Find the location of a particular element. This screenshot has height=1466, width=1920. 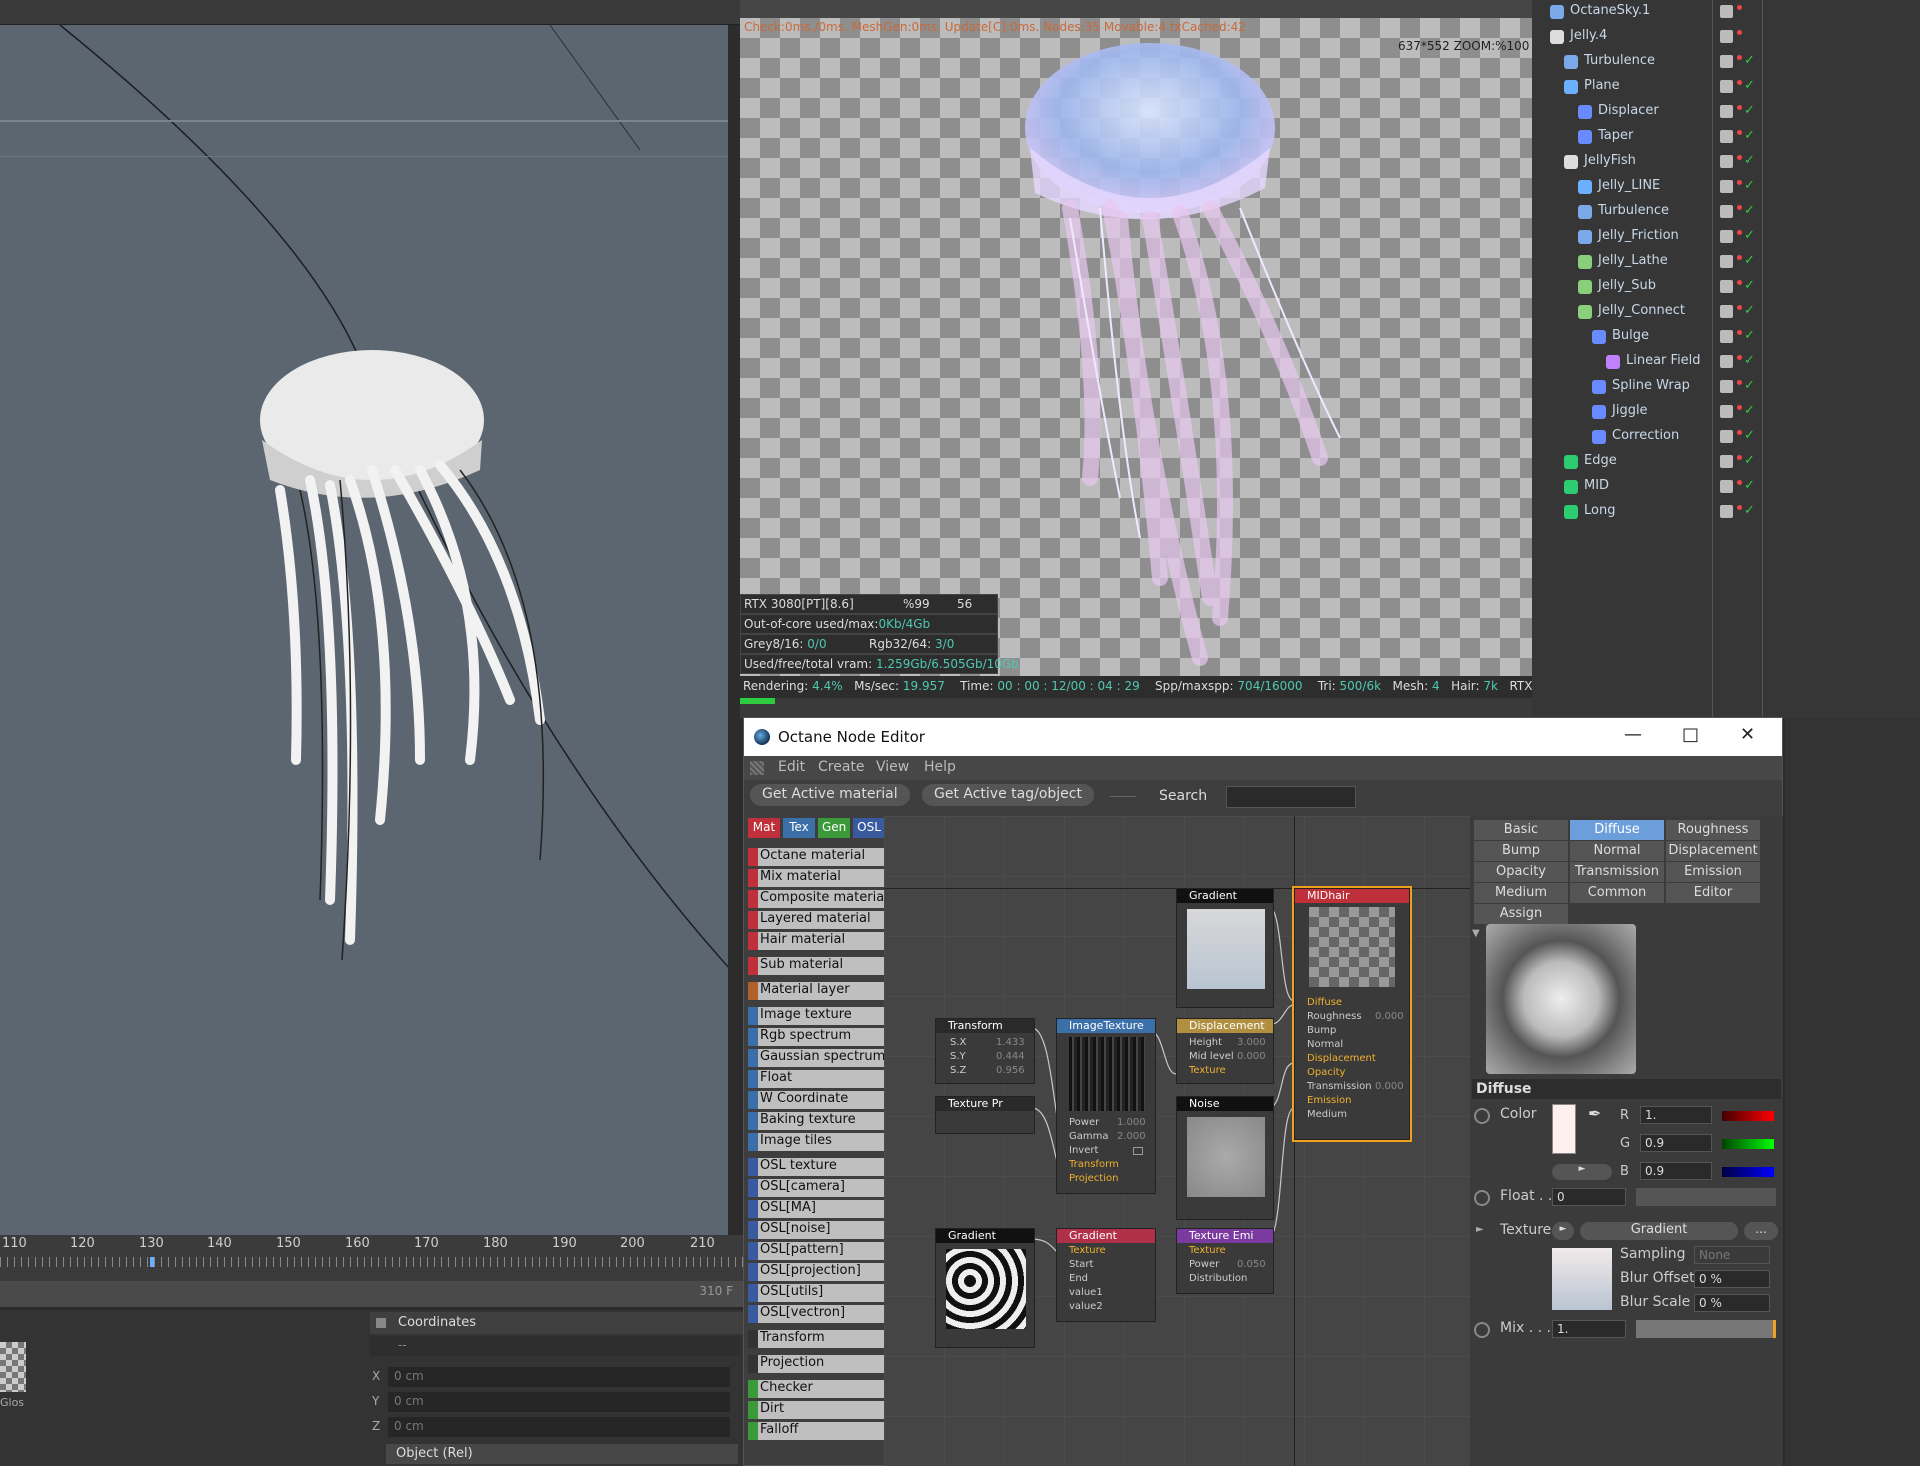

b-input: 0.9 is located at coordinates (1676, 1171).